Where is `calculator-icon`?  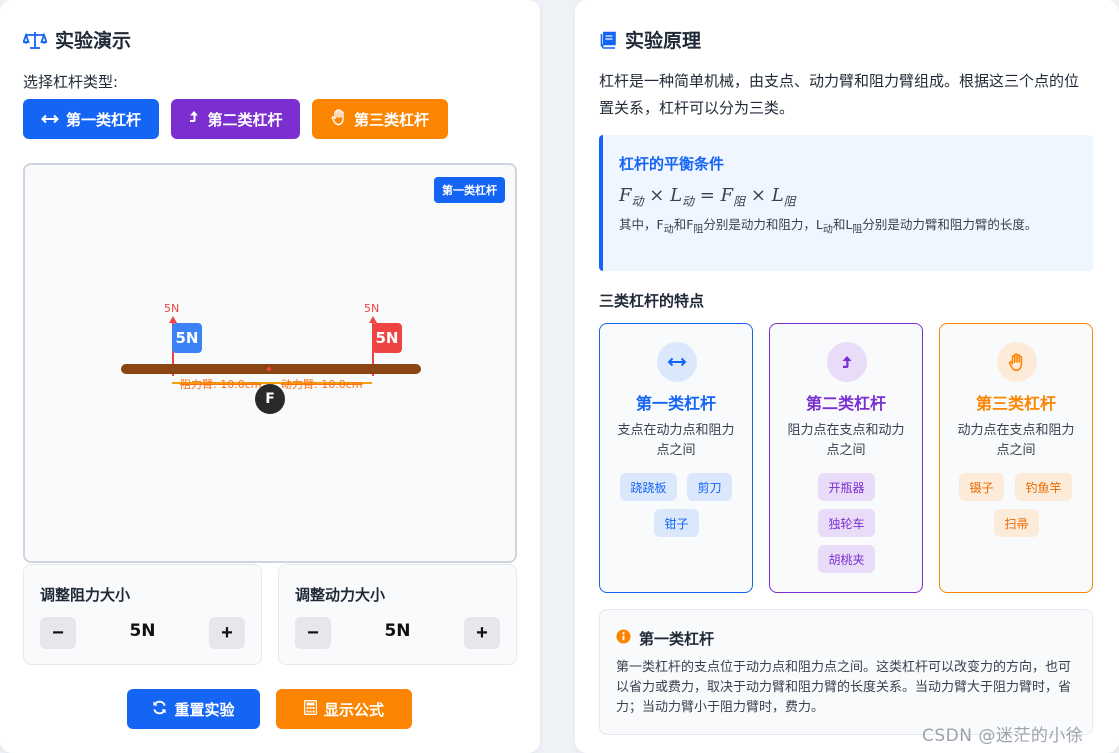 calculator-icon is located at coordinates (310, 709).